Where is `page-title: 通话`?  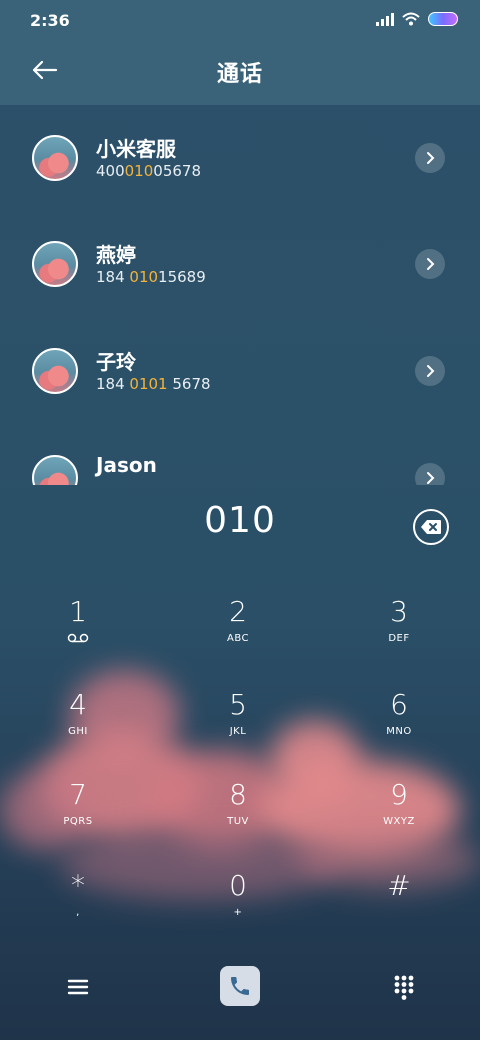 page-title: 通话 is located at coordinates (239, 74).